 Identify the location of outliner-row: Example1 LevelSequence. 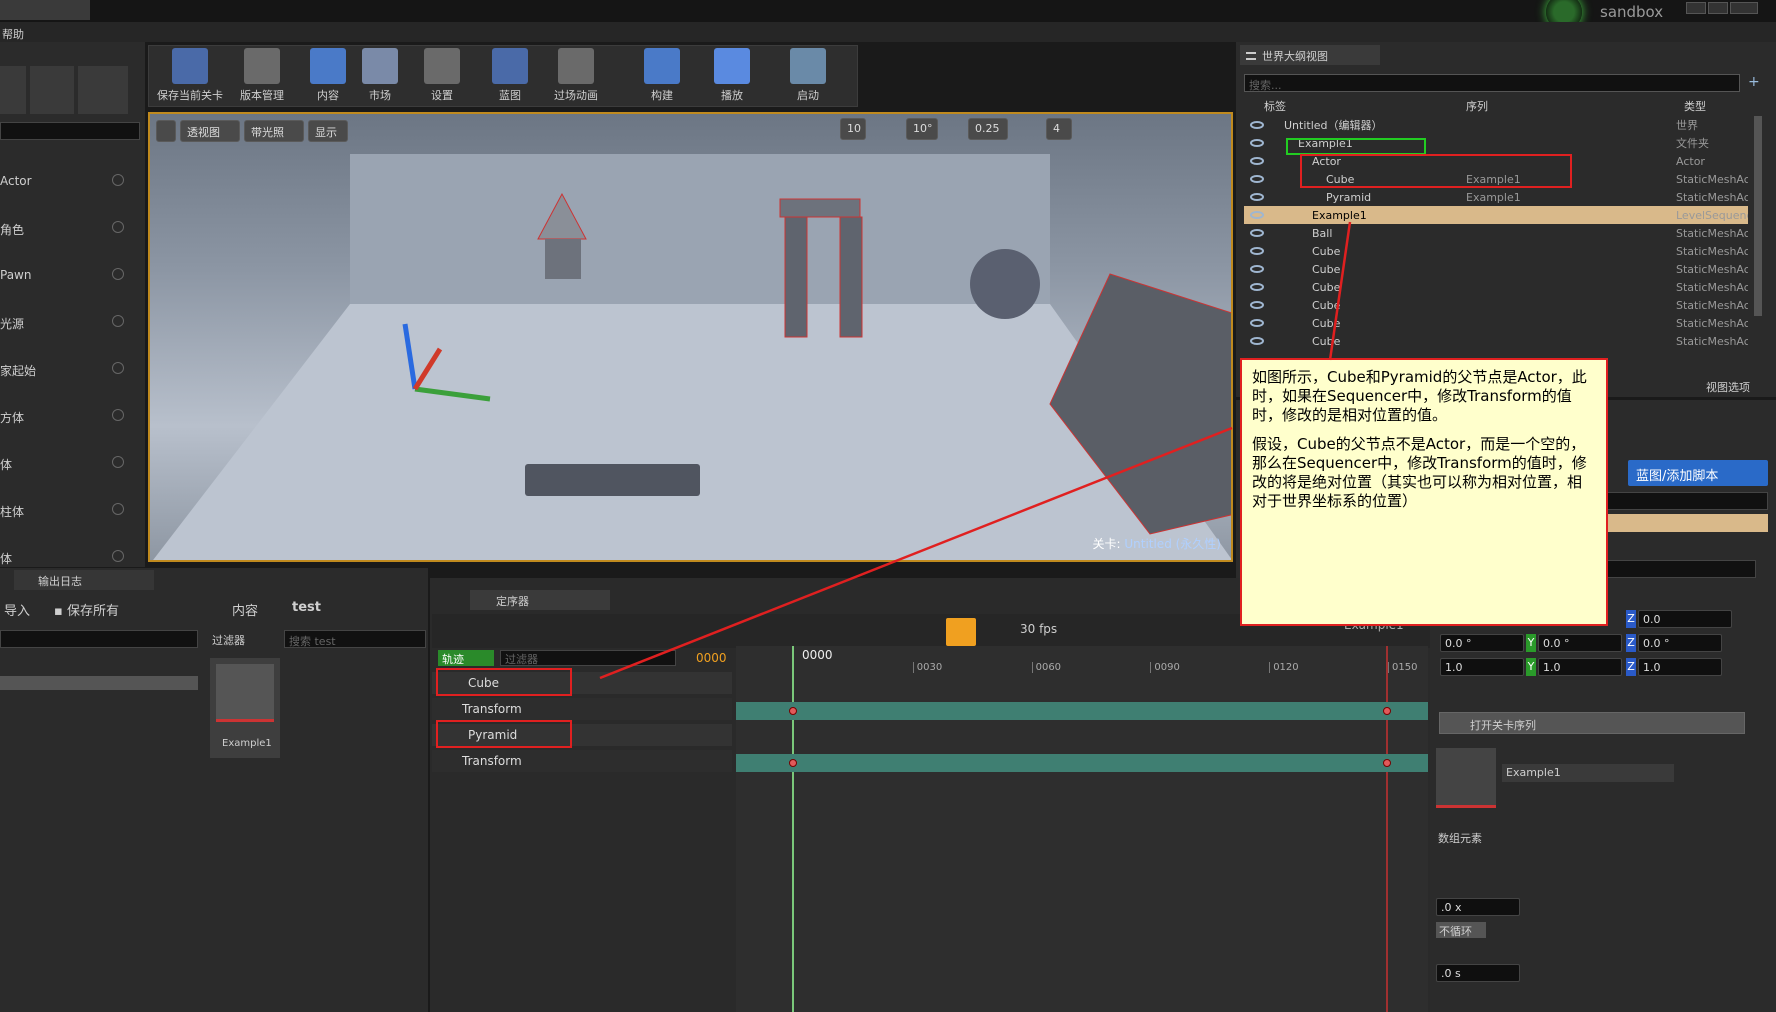
(1496, 215).